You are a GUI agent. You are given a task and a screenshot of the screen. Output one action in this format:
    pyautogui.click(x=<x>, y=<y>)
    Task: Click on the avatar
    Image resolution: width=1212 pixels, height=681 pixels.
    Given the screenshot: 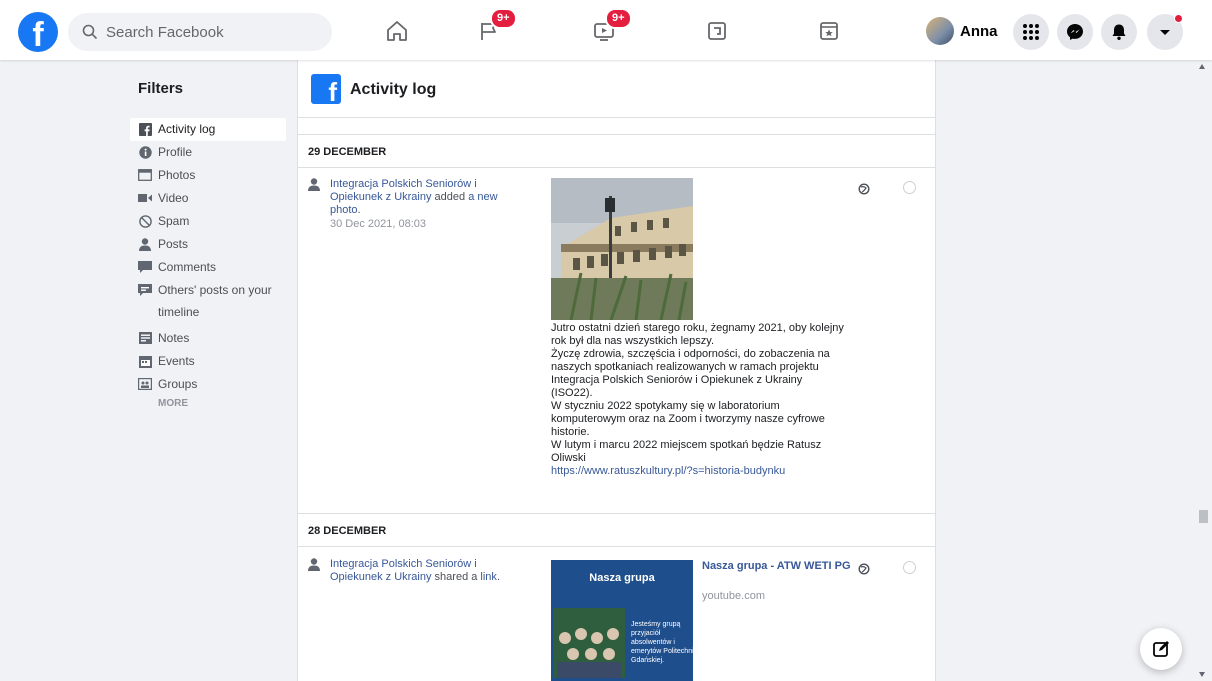 What is the action you would take?
    pyautogui.click(x=940, y=31)
    